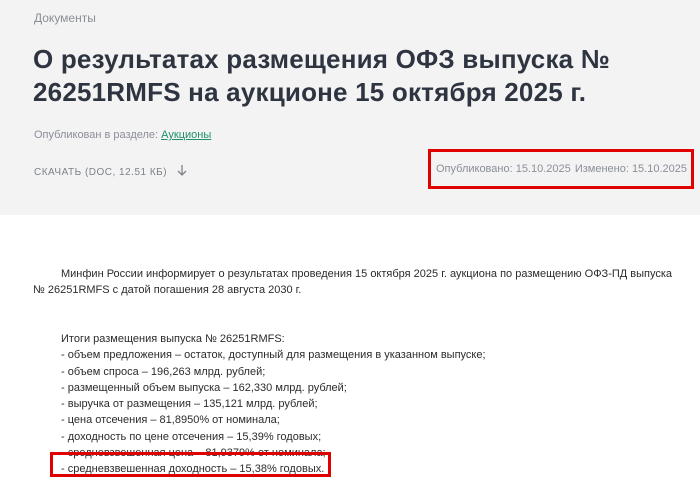  I want to click on published-date: Опубликовано: 15.10.2025, so click(503, 169).